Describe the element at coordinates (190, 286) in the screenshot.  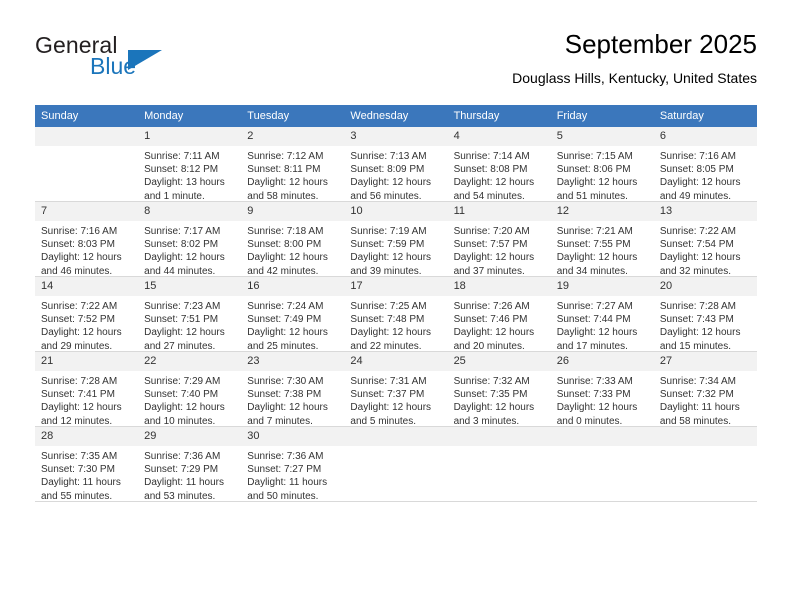
I see `day-number: 15` at that location.